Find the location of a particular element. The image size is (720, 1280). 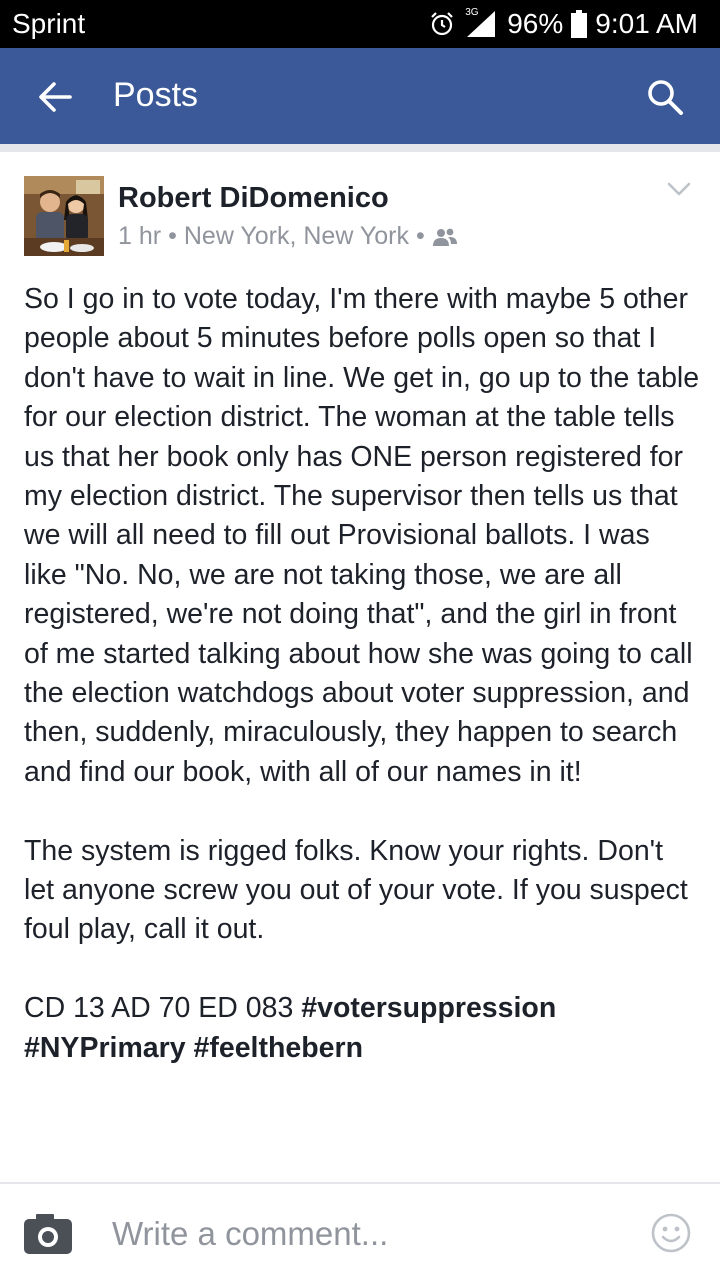

search-icon is located at coordinates (665, 97).